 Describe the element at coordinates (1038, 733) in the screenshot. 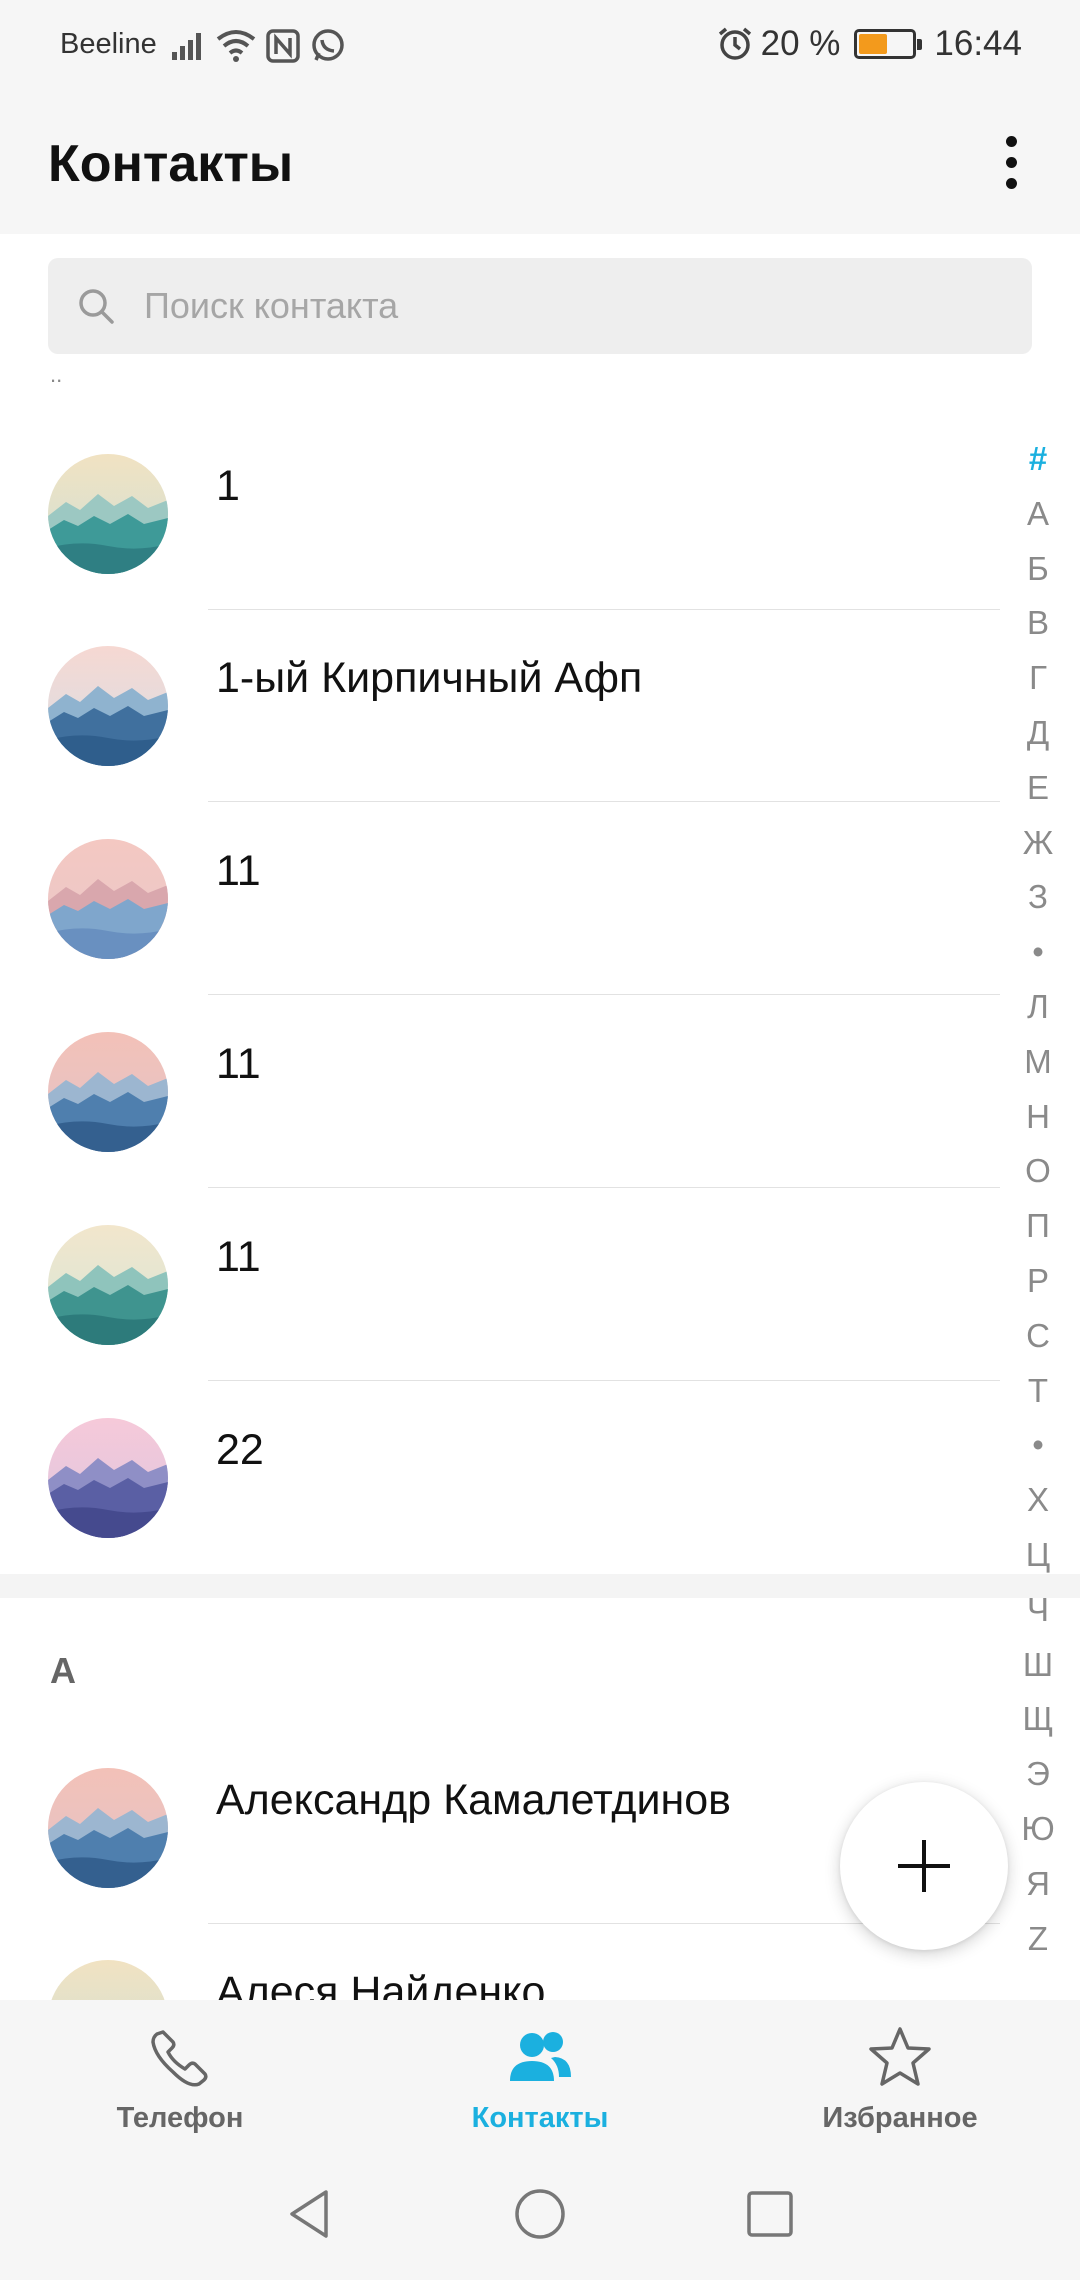

I see `index-letter: Д` at that location.